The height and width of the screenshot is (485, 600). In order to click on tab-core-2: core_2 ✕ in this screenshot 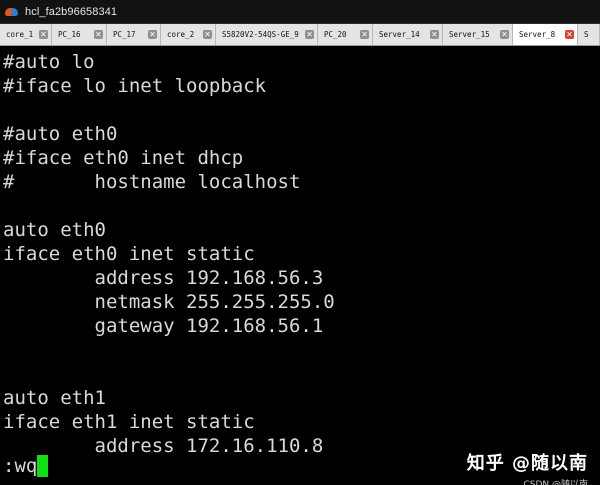, I will do `click(188, 34)`.